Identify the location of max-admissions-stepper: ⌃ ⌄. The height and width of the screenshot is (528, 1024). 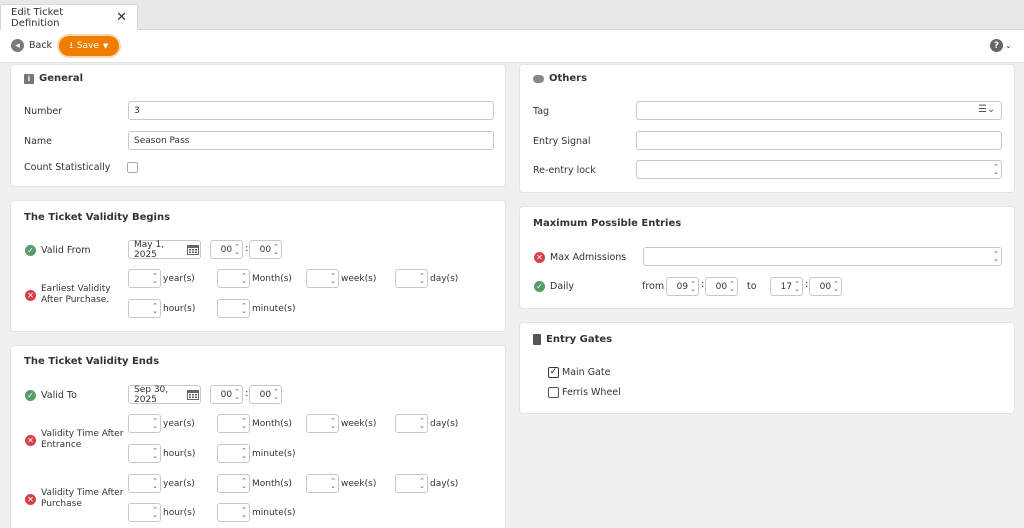
(822, 256).